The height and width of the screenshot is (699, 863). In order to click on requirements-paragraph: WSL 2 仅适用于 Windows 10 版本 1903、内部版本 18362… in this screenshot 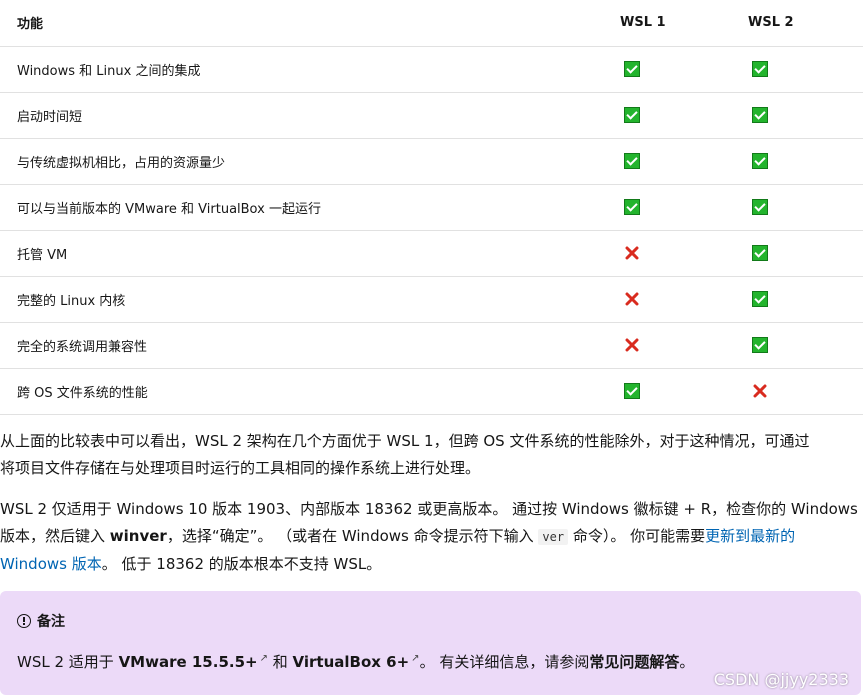, I will do `click(429, 536)`.